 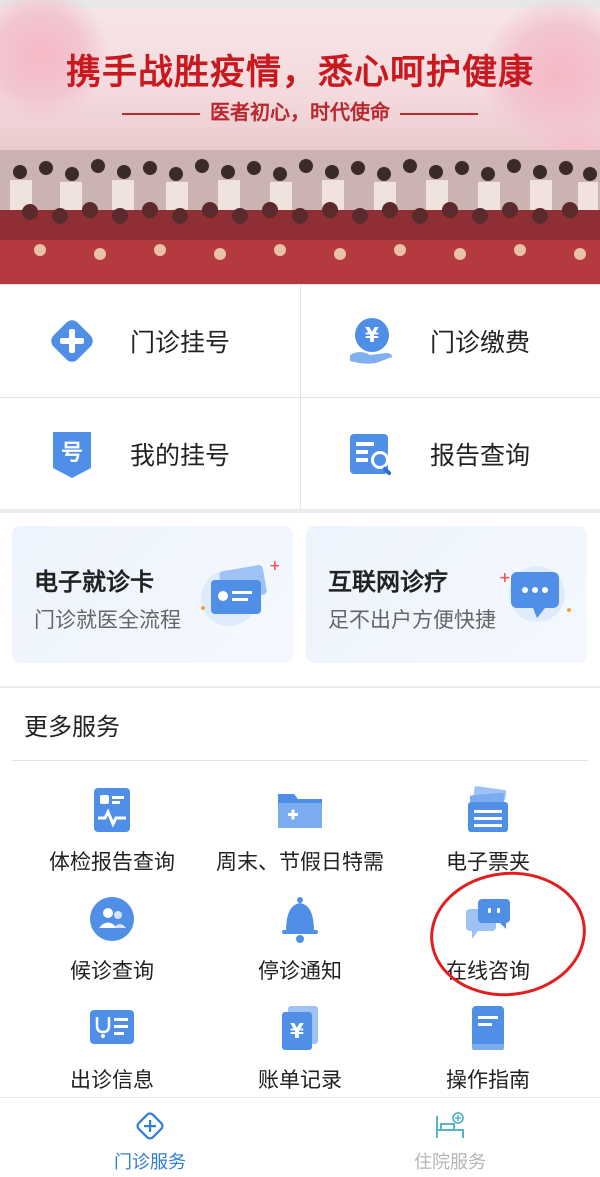 I want to click on bill-records-button: ¥ 账单记录, so click(x=300, y=1054).